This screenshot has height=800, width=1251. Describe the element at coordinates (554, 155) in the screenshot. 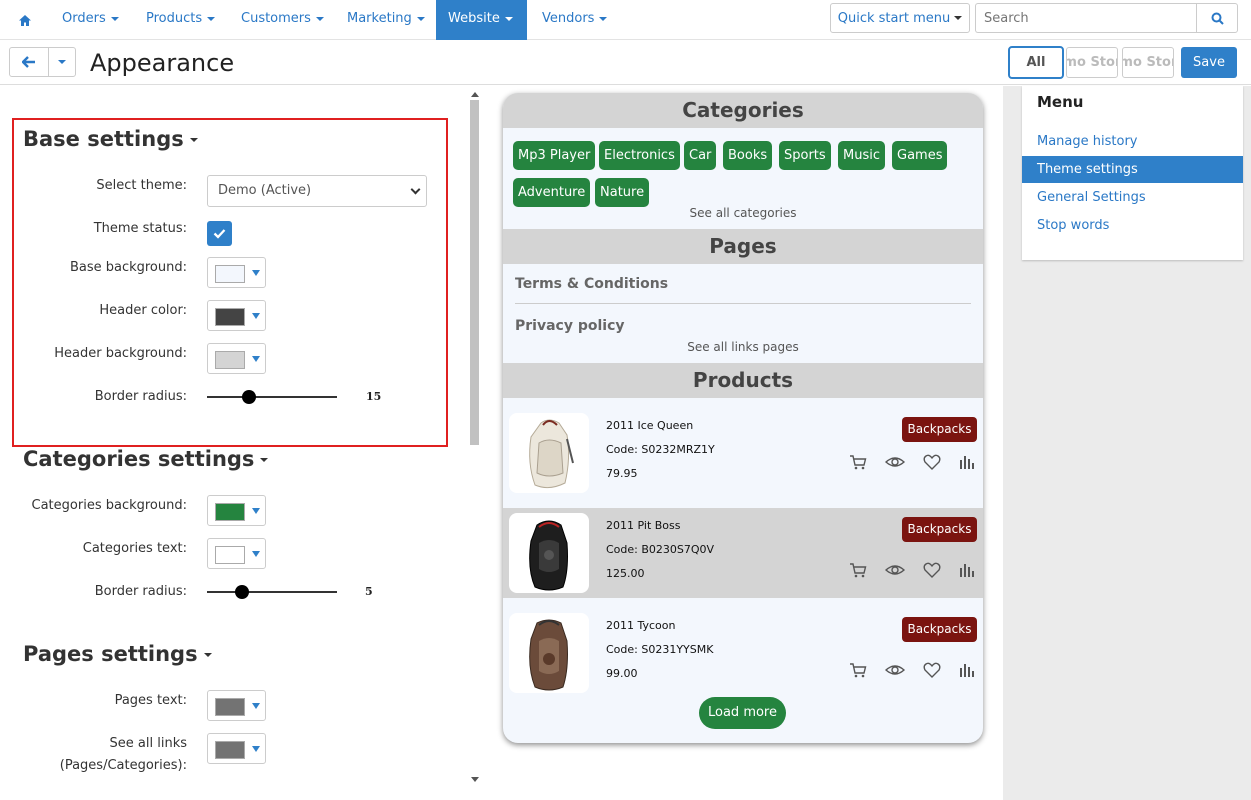

I see `category-tag: Mp3 Player` at that location.